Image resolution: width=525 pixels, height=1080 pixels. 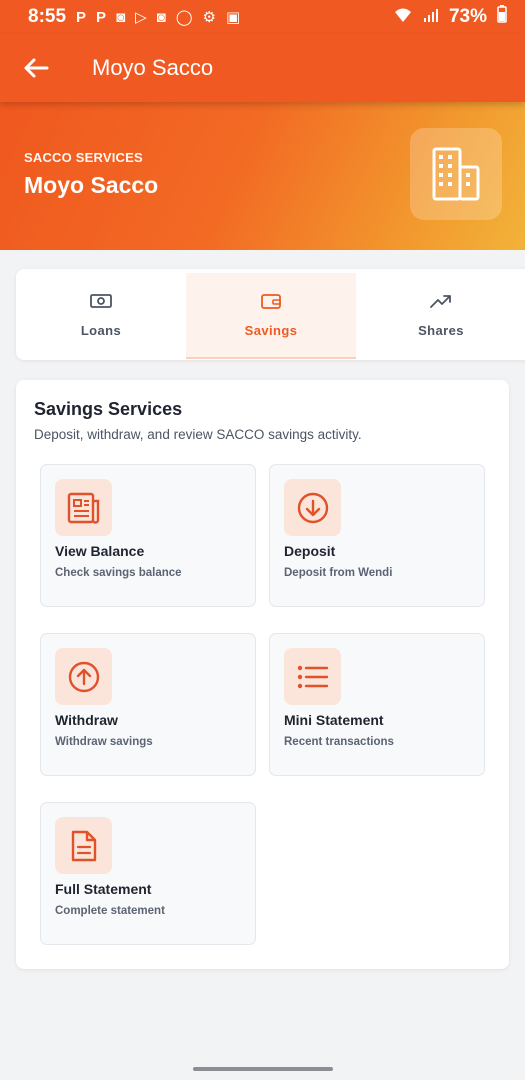 I want to click on deposit-card: Deposit Deposit from Wendi, so click(x=377, y=535).